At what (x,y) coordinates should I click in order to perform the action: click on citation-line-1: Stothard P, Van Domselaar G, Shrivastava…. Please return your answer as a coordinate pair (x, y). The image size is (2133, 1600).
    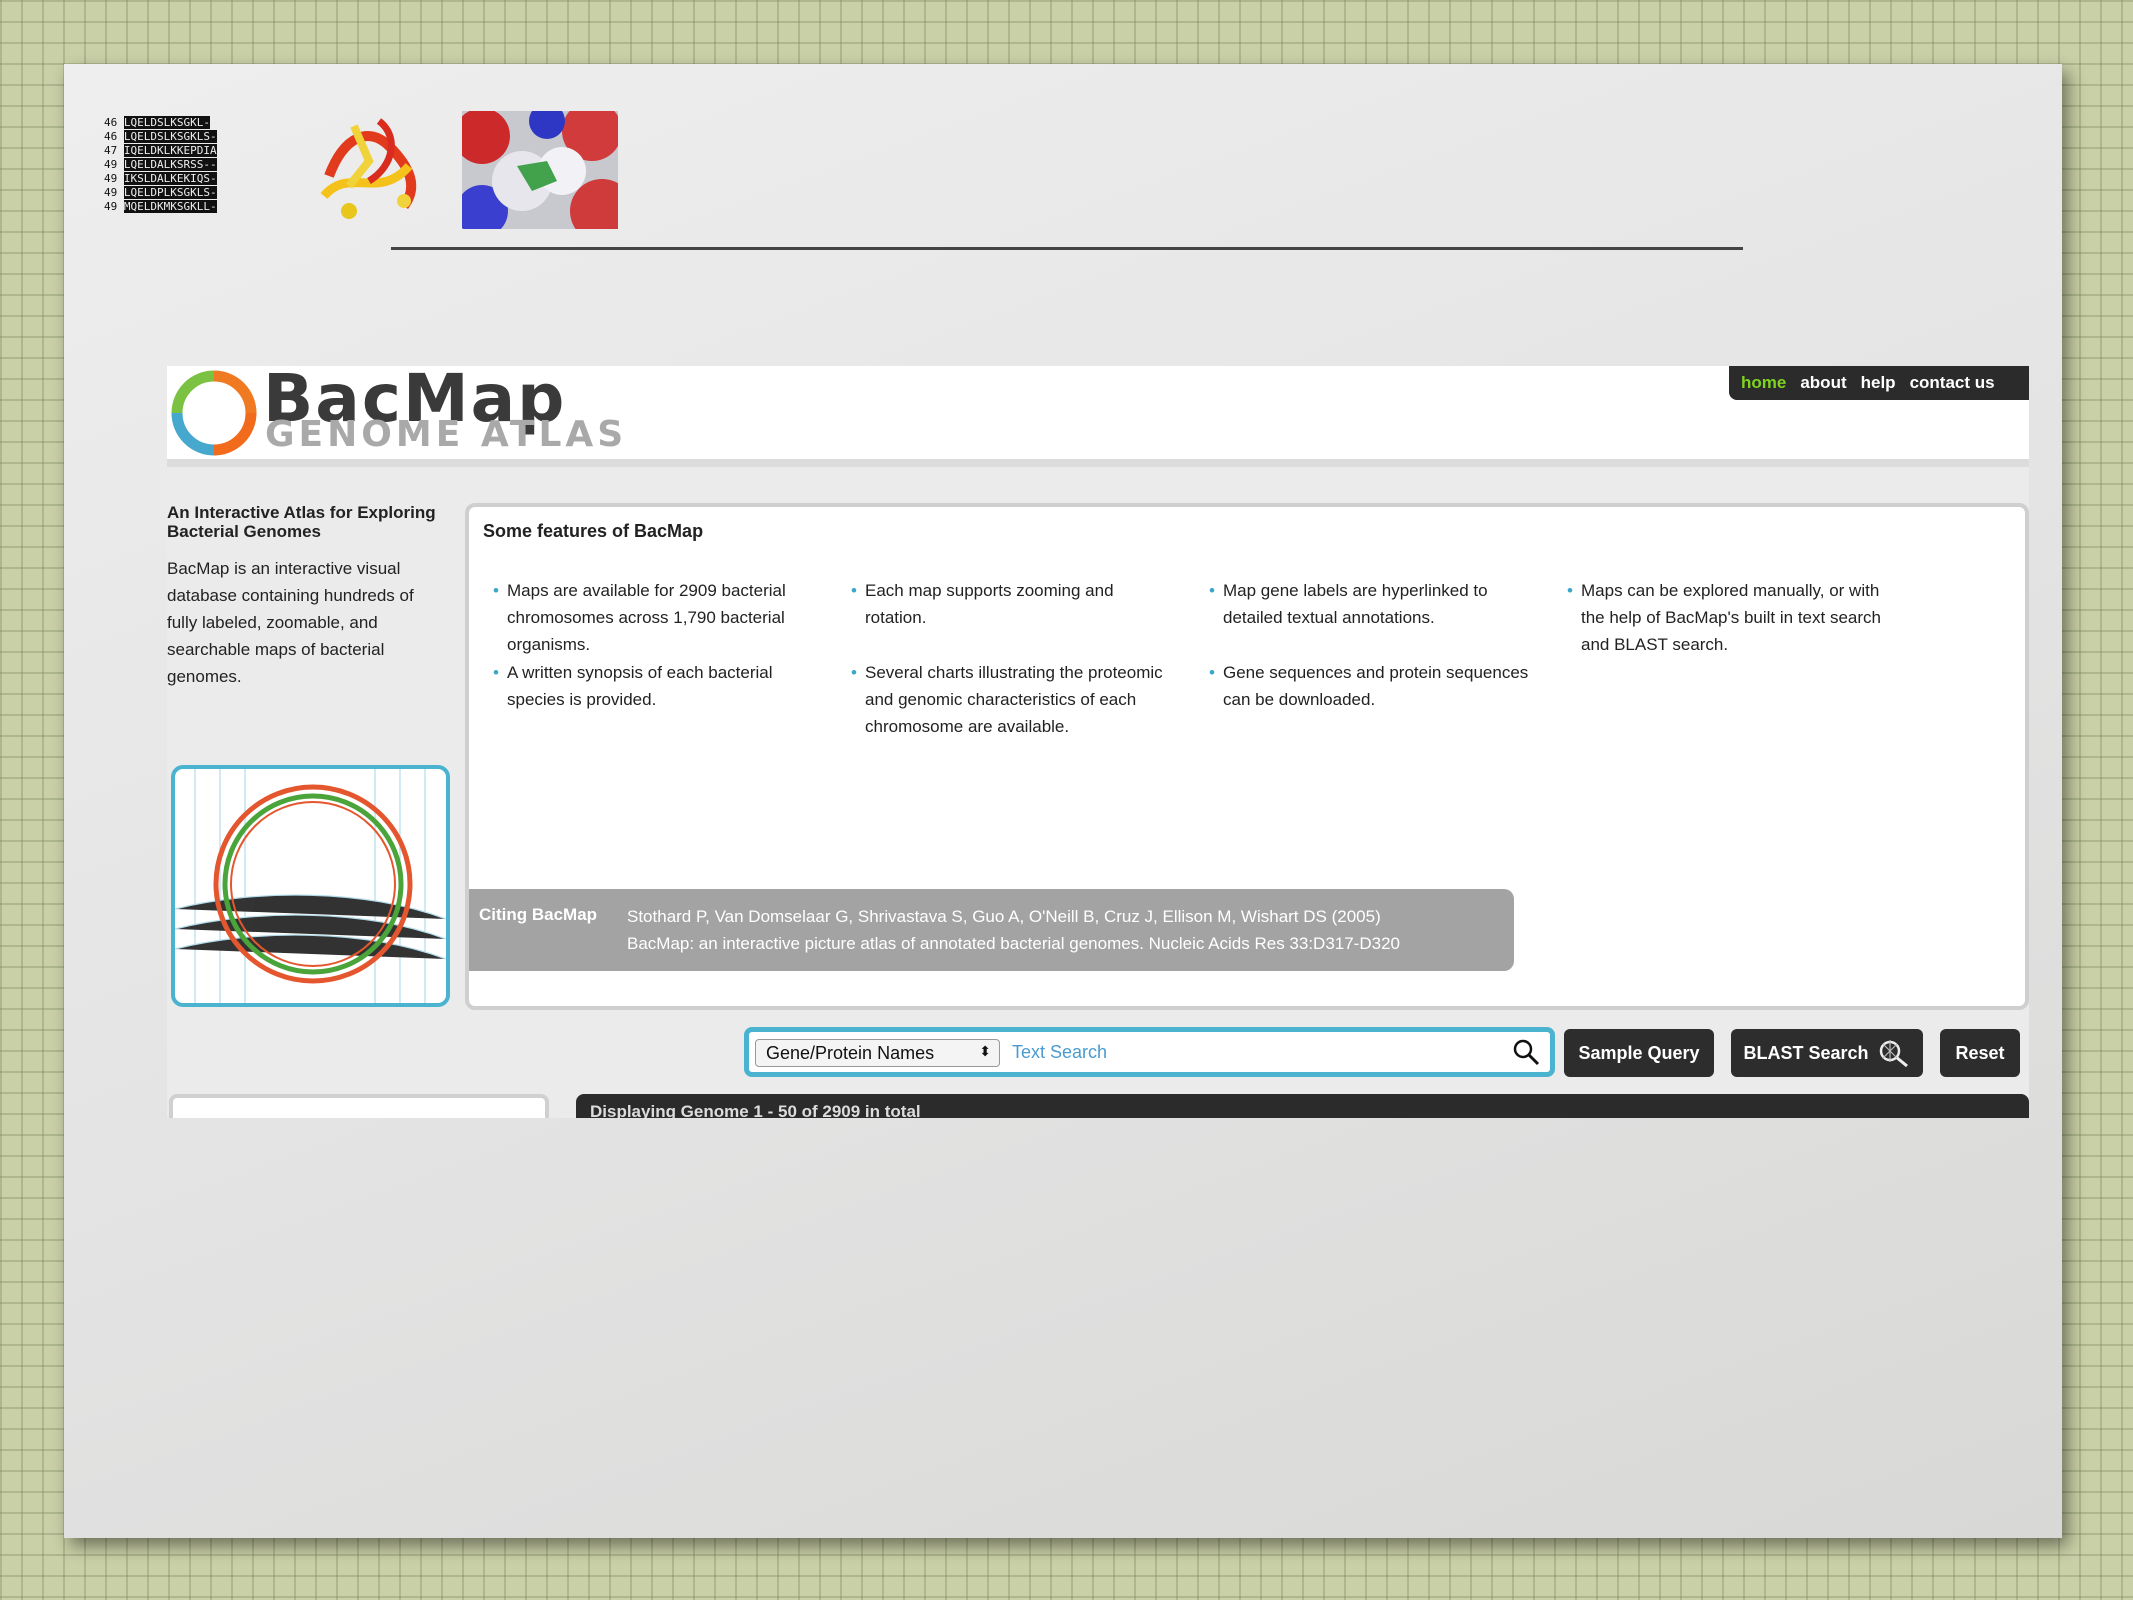
    Looking at the image, I should click on (1004, 916).